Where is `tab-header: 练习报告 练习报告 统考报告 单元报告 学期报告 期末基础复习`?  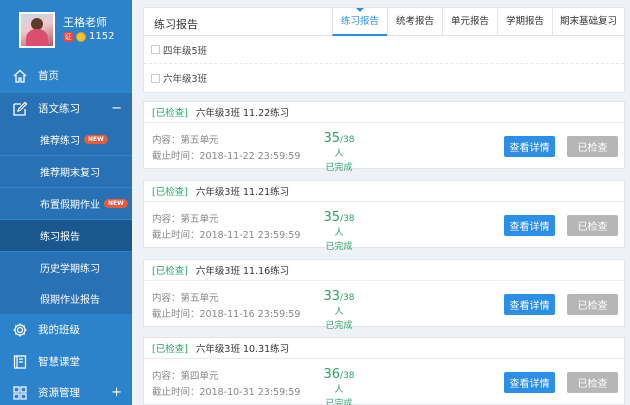
tab-header: 练习报告 练习报告 统考报告 单元报告 学期报告 期末基础复习 is located at coordinates (384, 22).